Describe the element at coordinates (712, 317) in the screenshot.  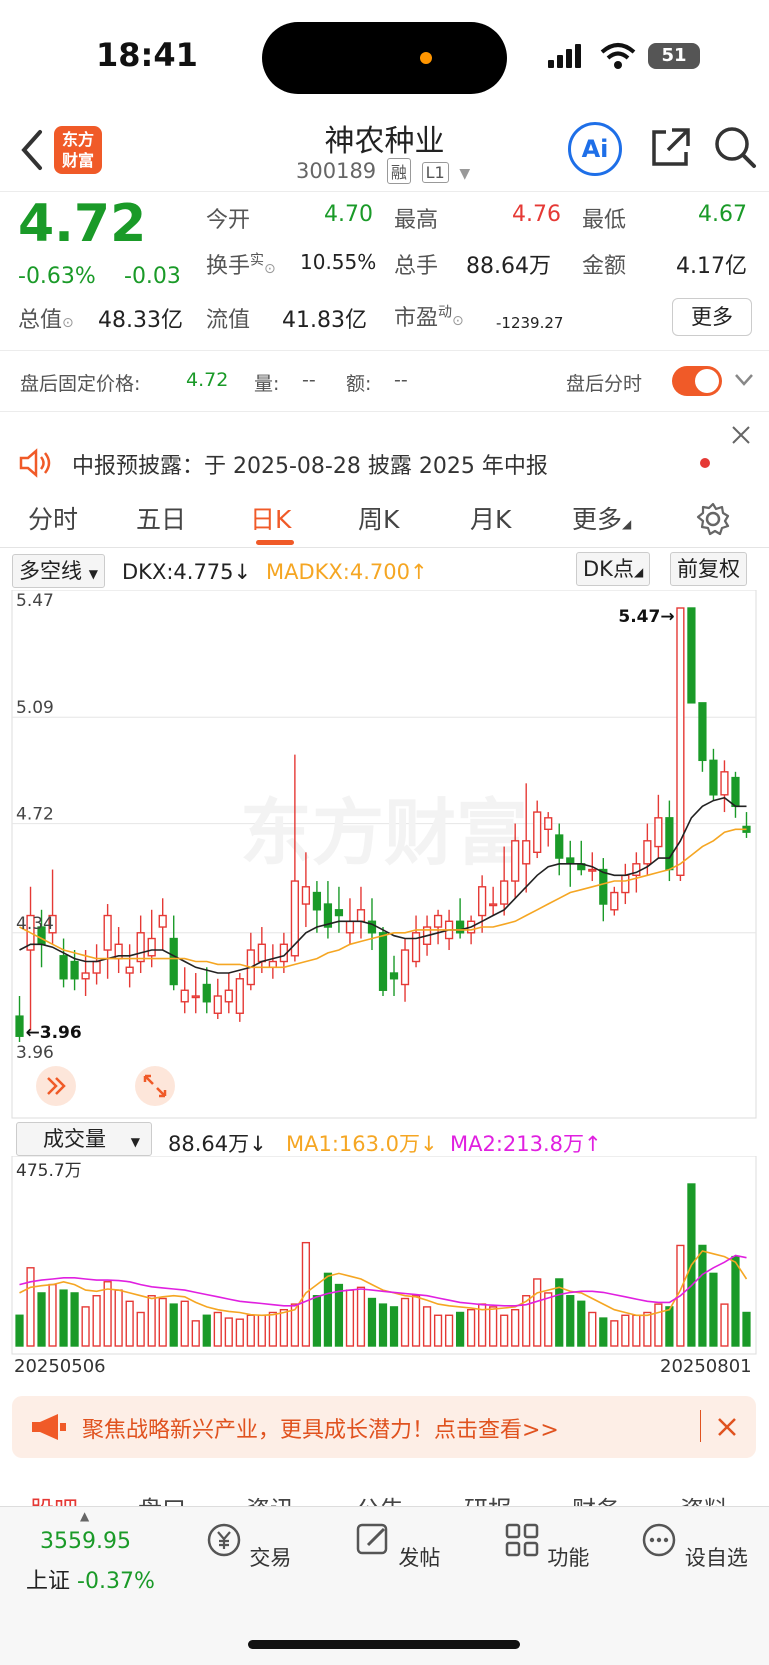
I see `more-button: 更多` at that location.